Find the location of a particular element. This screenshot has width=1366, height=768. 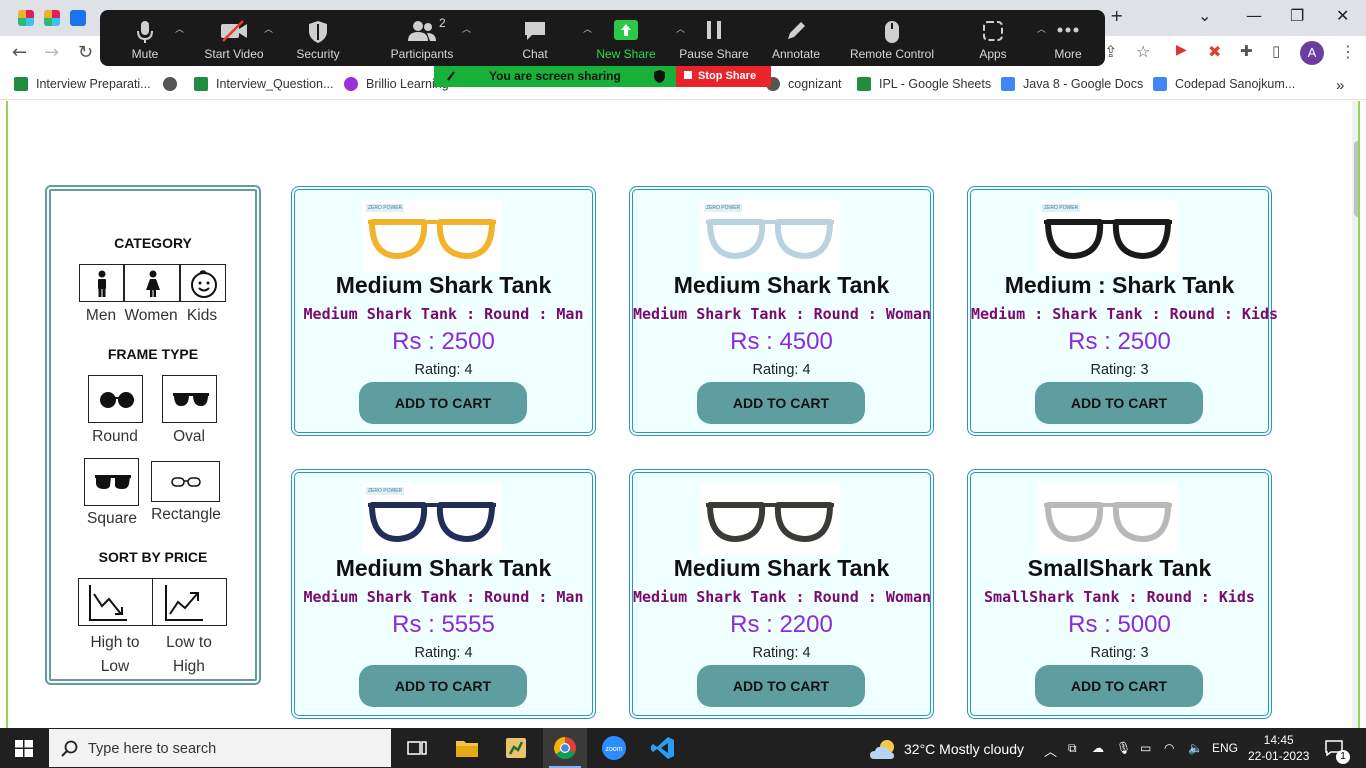

back-icon: ← is located at coordinates (19, 52).